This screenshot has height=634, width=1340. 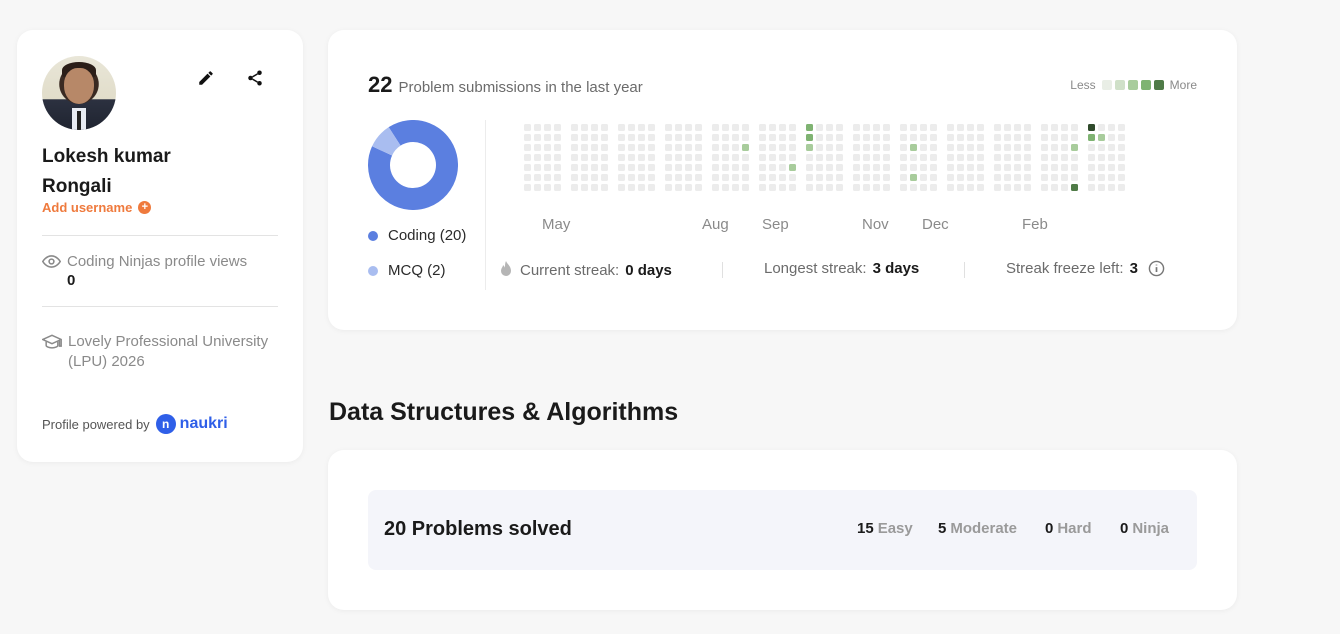 What do you see at coordinates (1156, 268) in the screenshot?
I see `info-icon` at bounding box center [1156, 268].